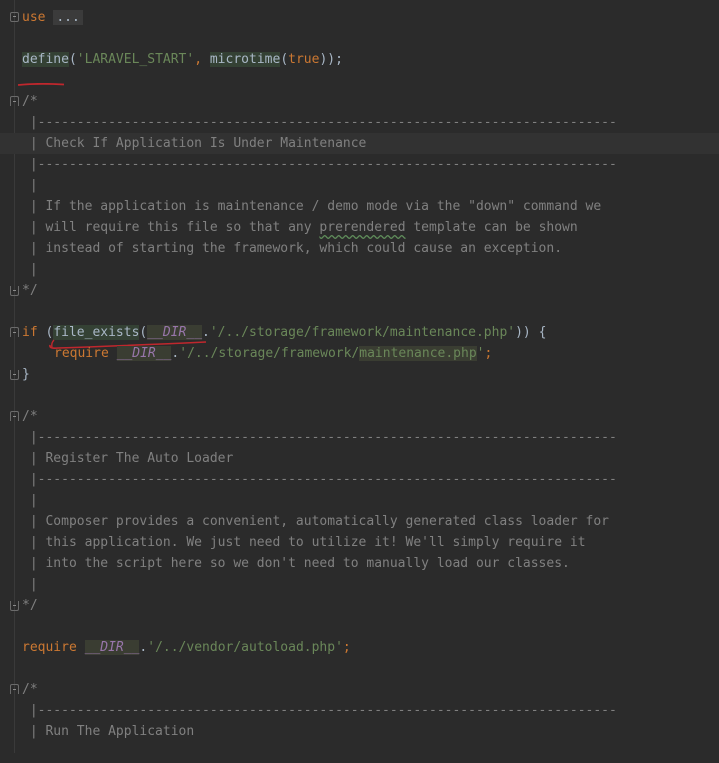 This screenshot has height=763, width=719. I want to click on keyword: if, so click(30, 332).